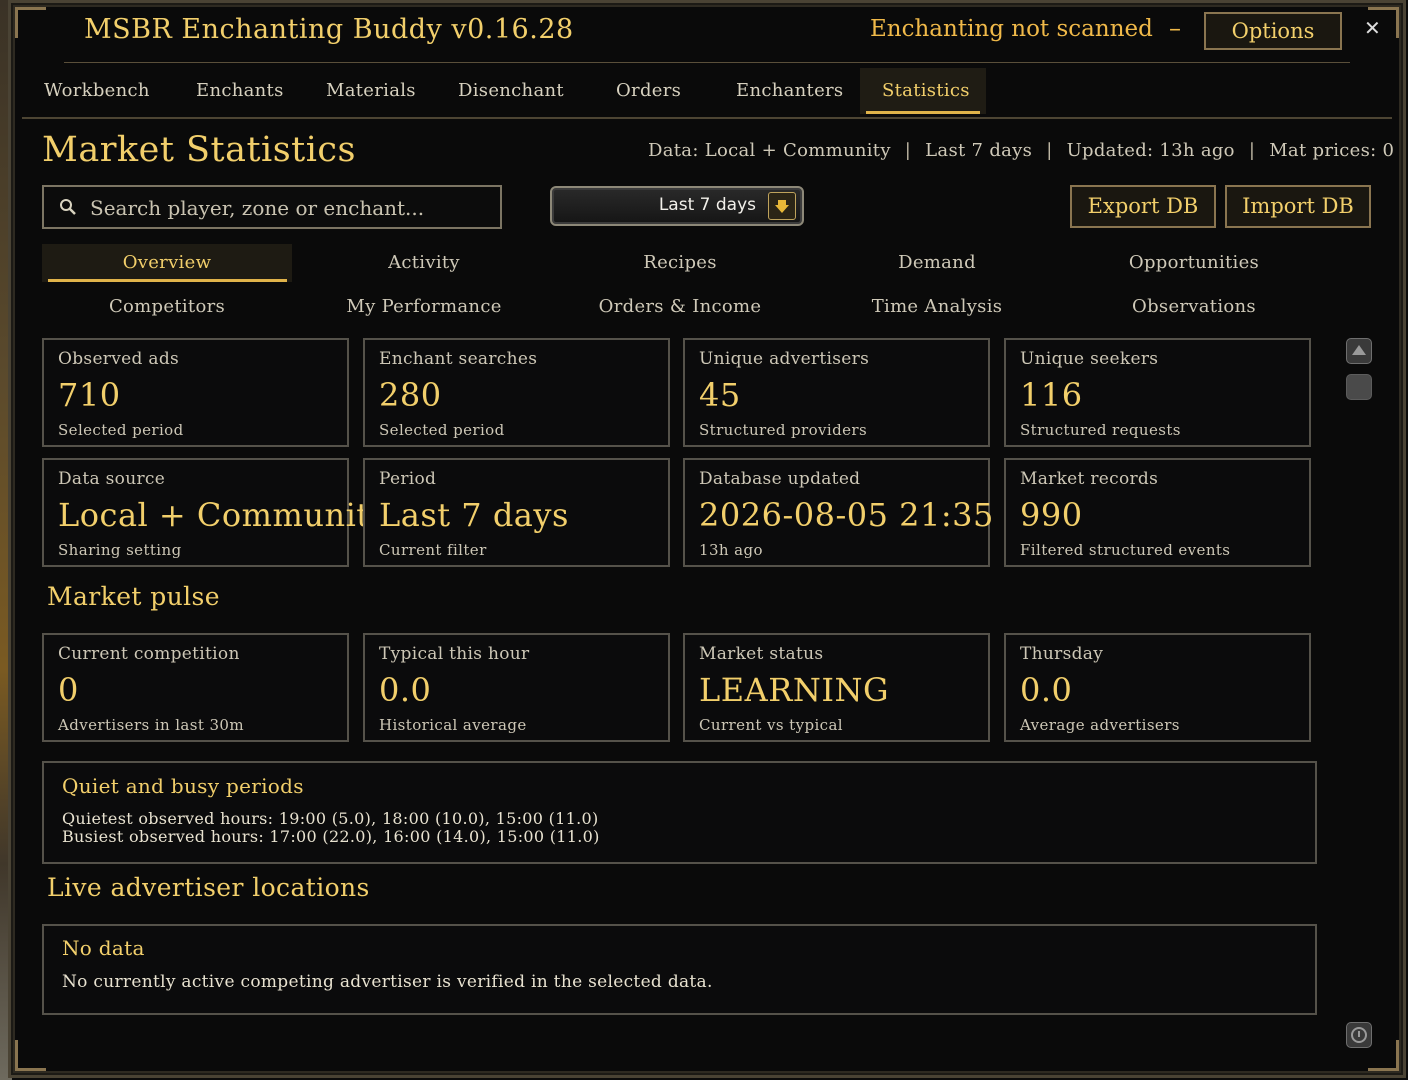  Describe the element at coordinates (112, 479) in the screenshot. I see `stat-card-label: Data source` at that location.